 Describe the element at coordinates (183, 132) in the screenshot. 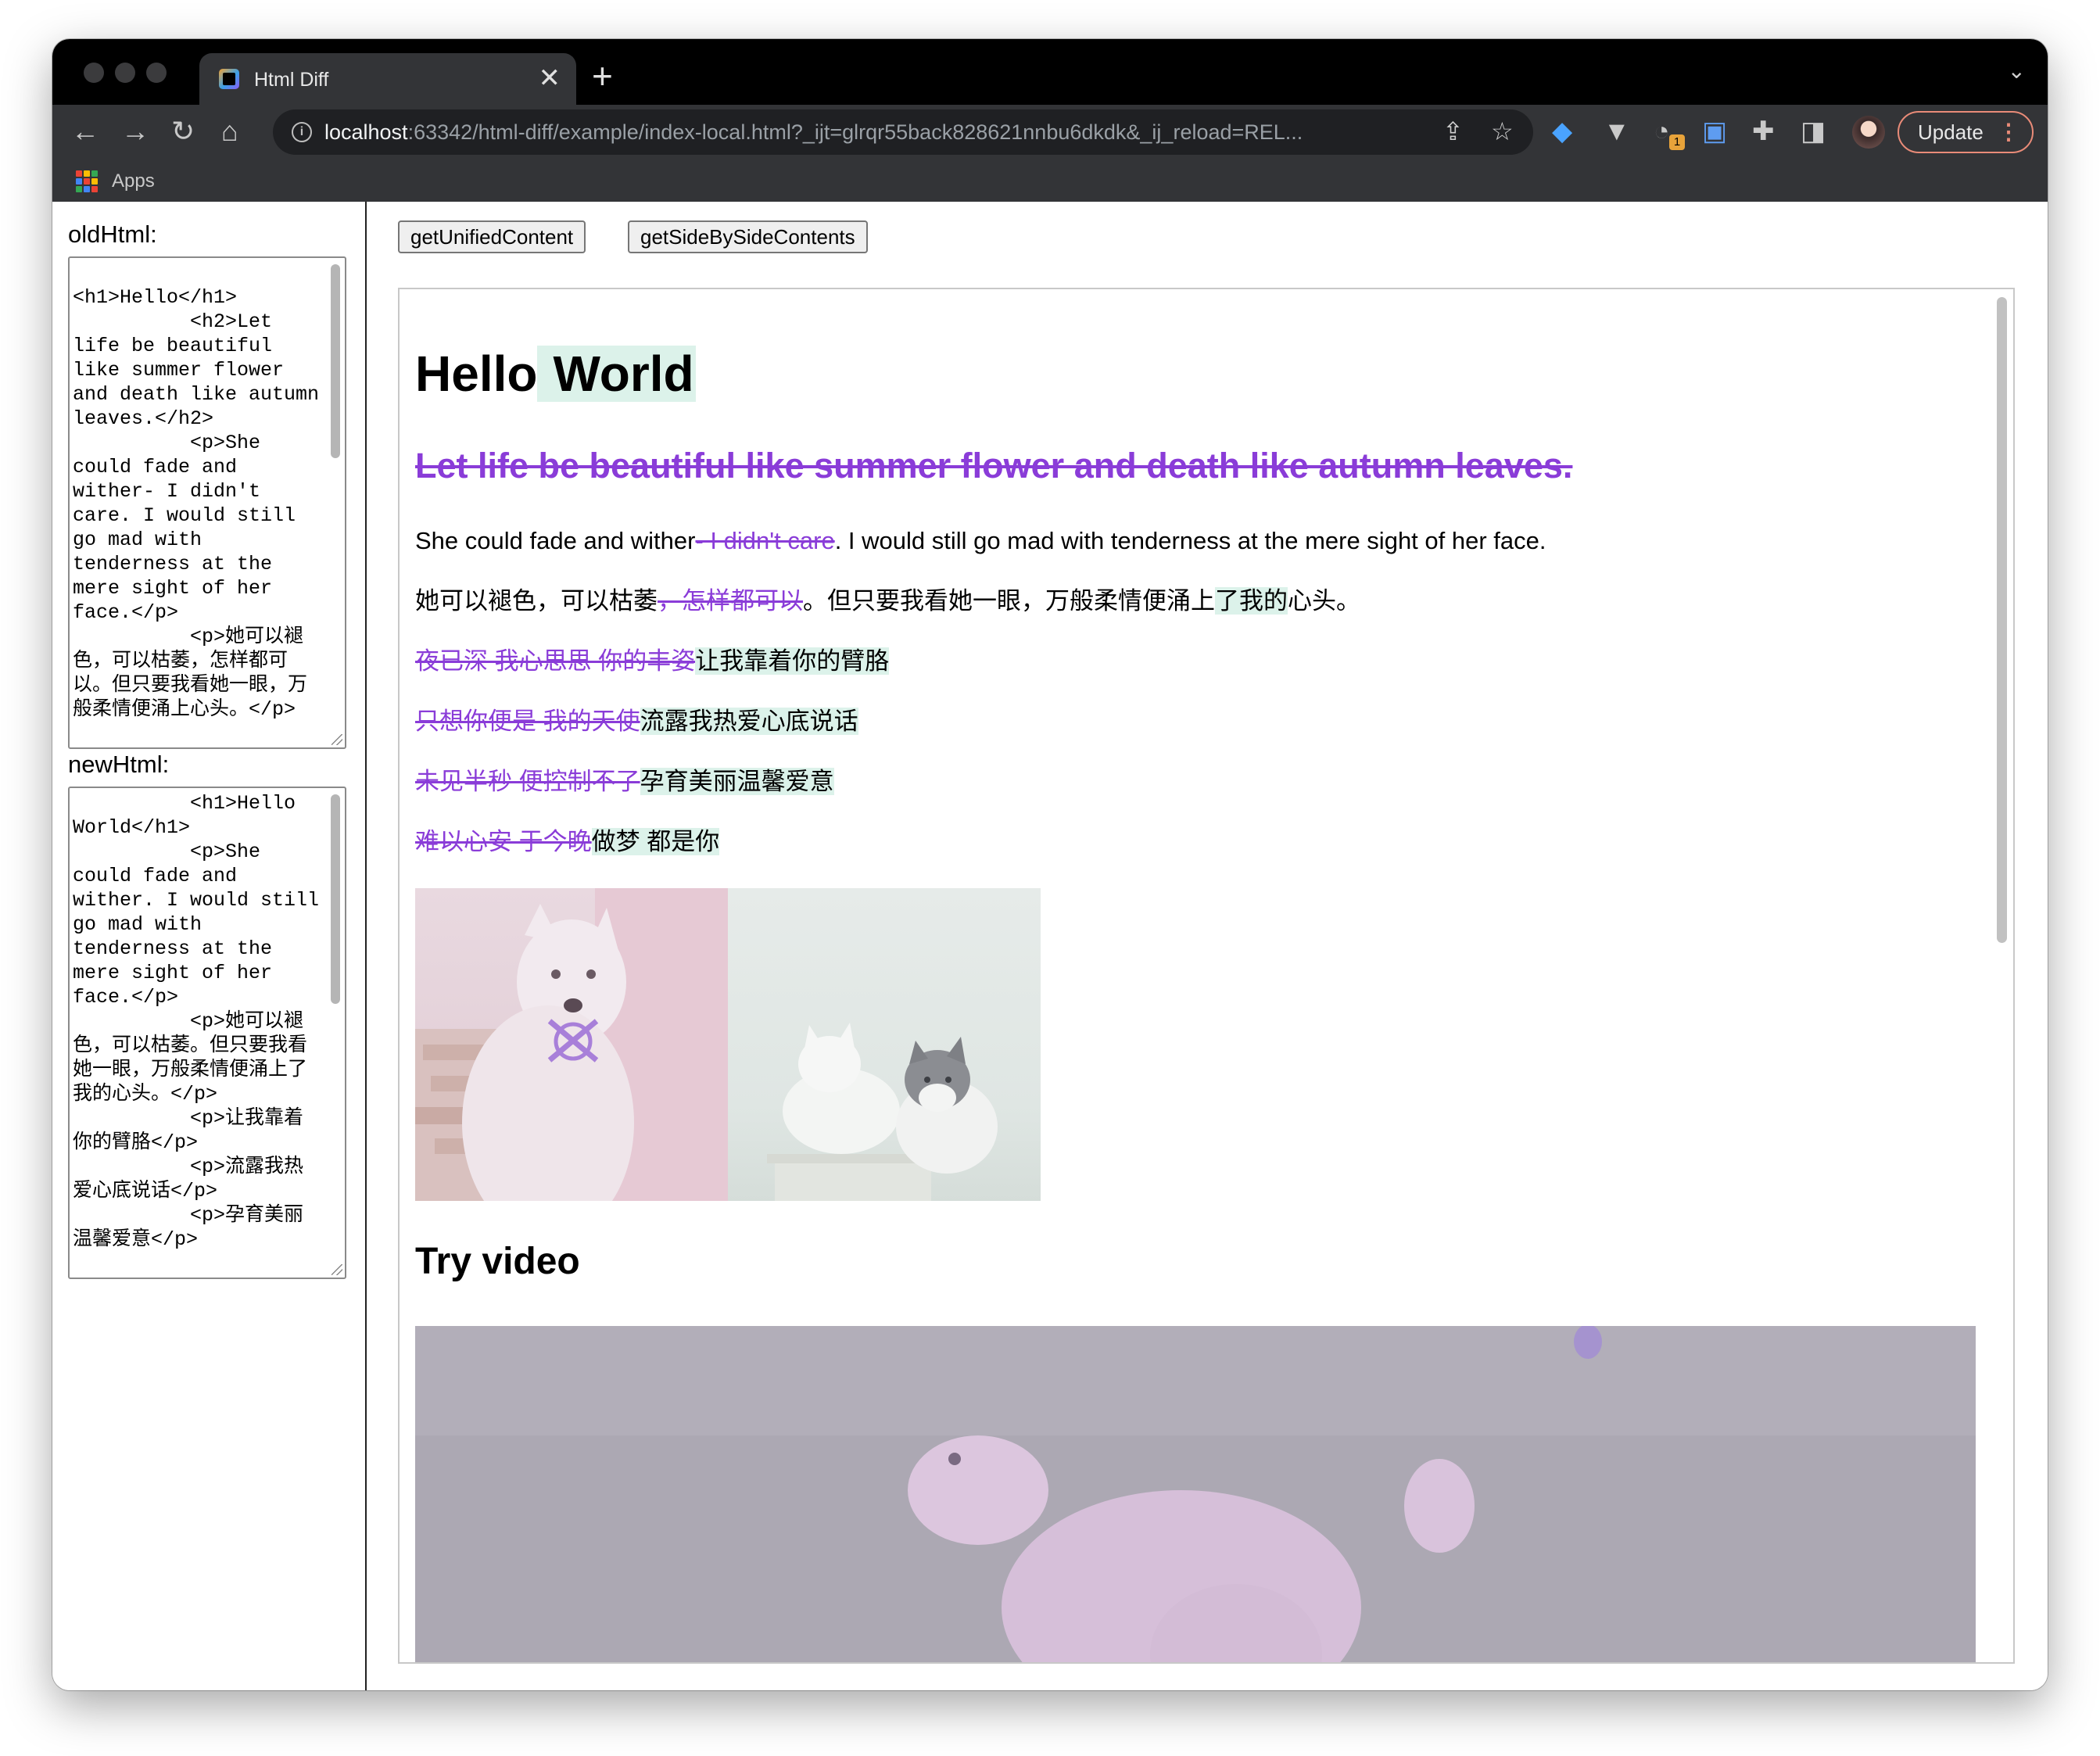

I see `reload-icon: ↻` at that location.